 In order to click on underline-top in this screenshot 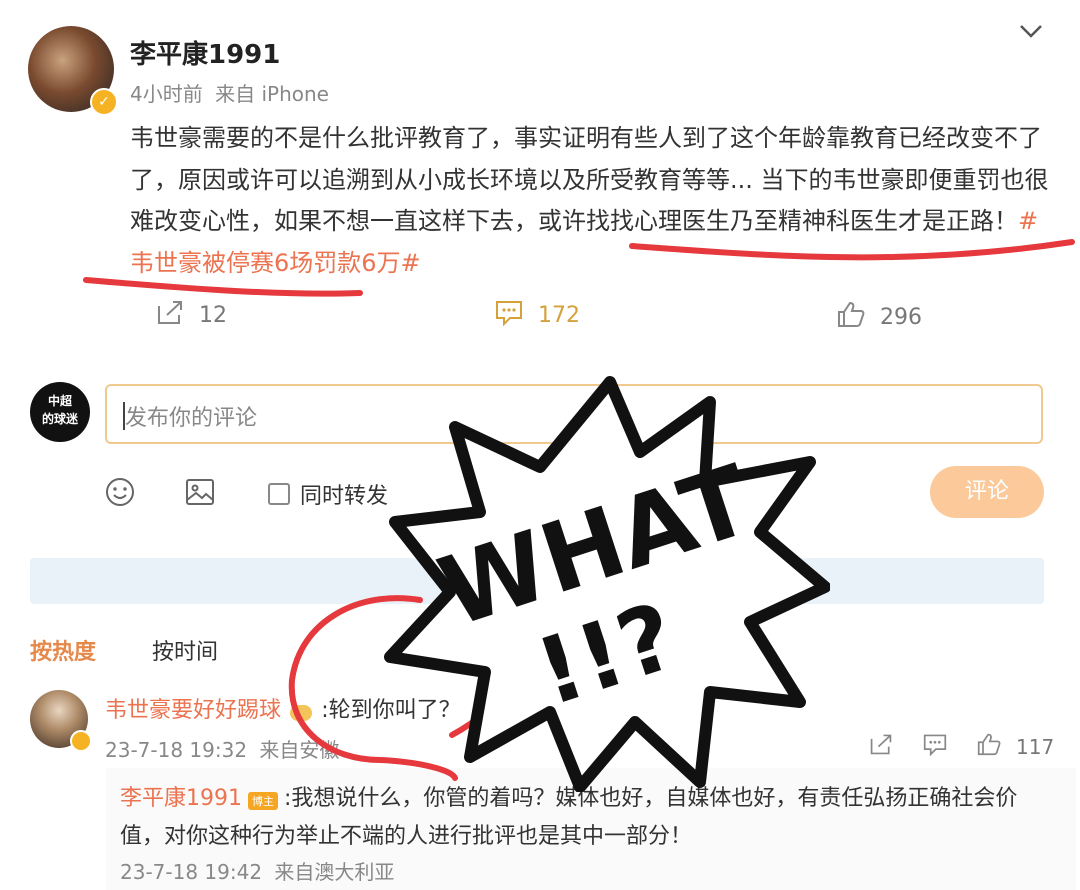, I will do `click(852, 250)`.